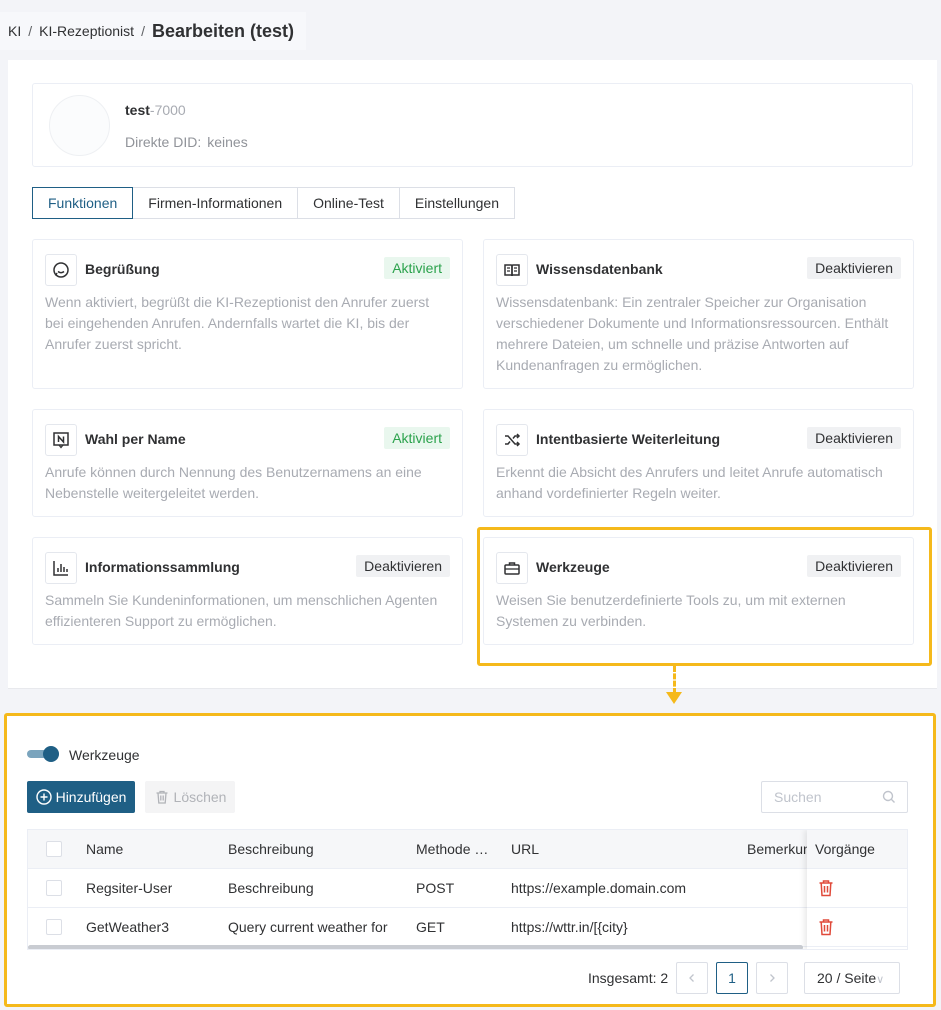 This screenshot has height=1010, width=941. Describe the element at coordinates (512, 440) in the screenshot. I see `shuffle-icon` at that location.